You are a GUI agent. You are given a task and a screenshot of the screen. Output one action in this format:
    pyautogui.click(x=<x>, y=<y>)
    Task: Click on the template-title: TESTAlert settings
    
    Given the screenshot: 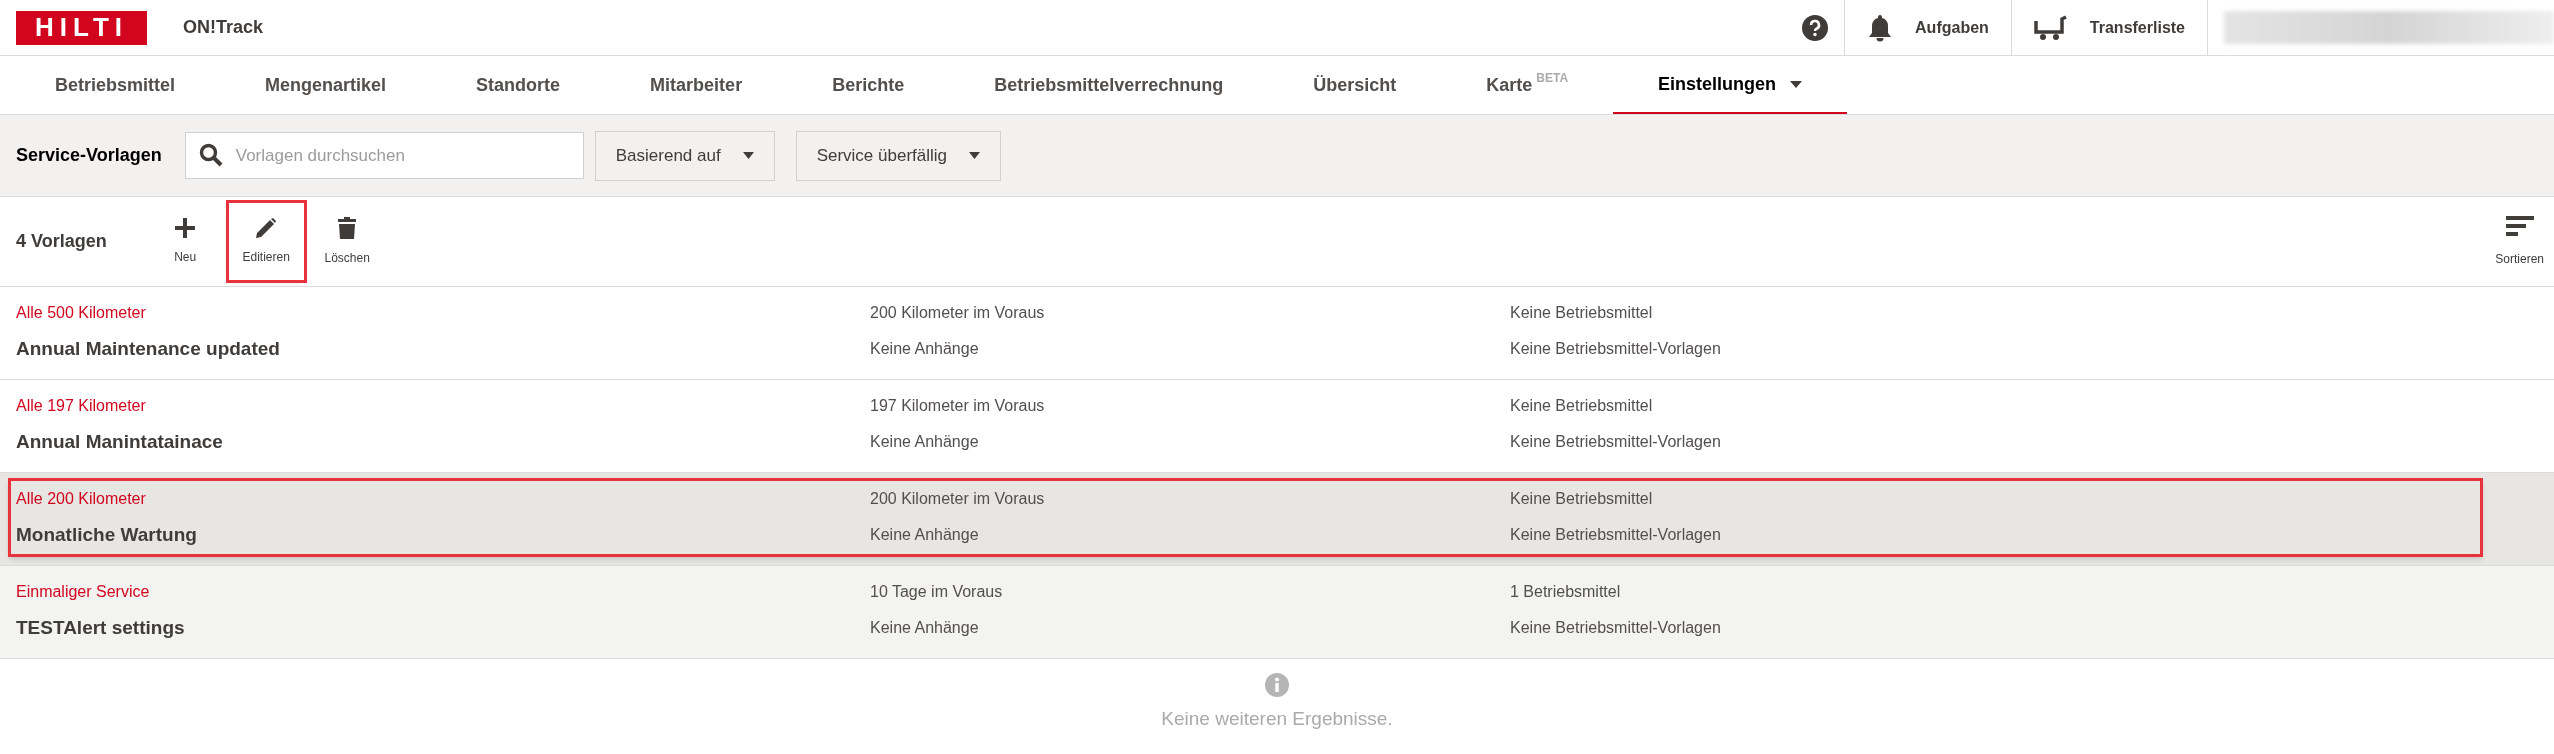 What is the action you would take?
    pyautogui.click(x=101, y=627)
    